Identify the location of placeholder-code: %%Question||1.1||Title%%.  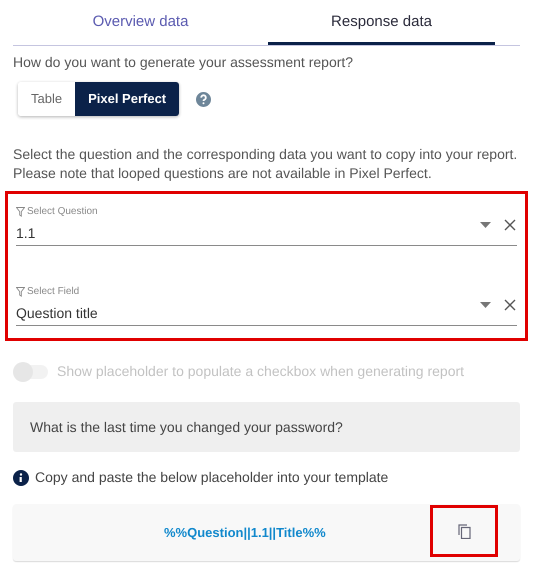
(245, 533).